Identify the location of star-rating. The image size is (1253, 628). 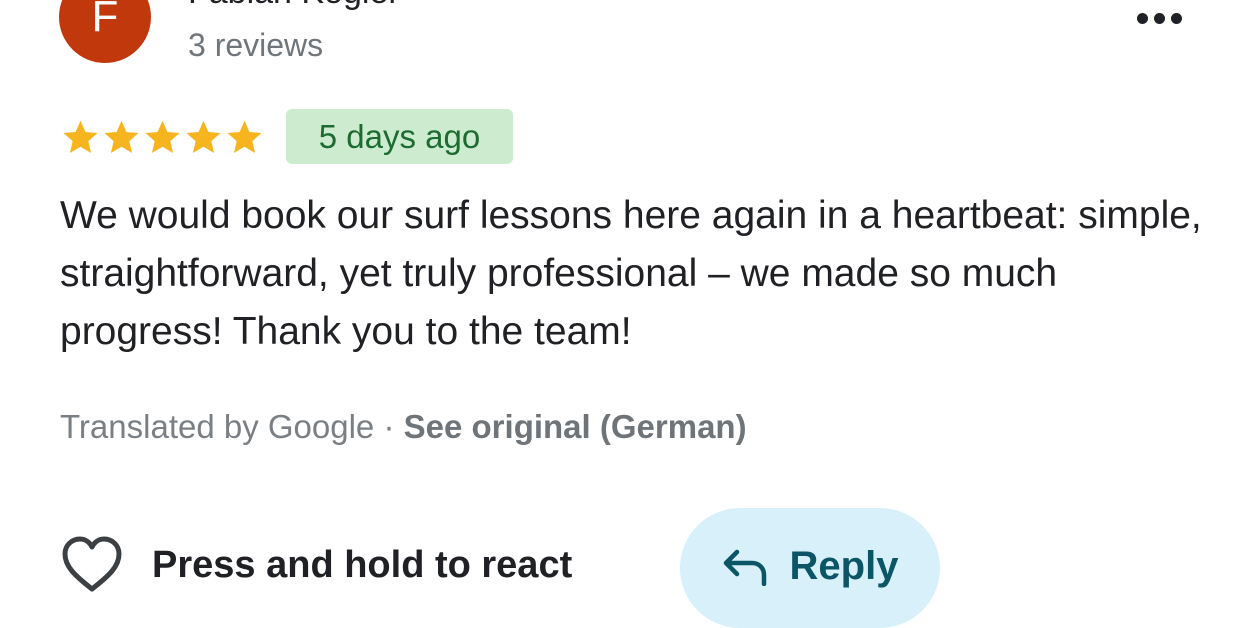
(162, 137).